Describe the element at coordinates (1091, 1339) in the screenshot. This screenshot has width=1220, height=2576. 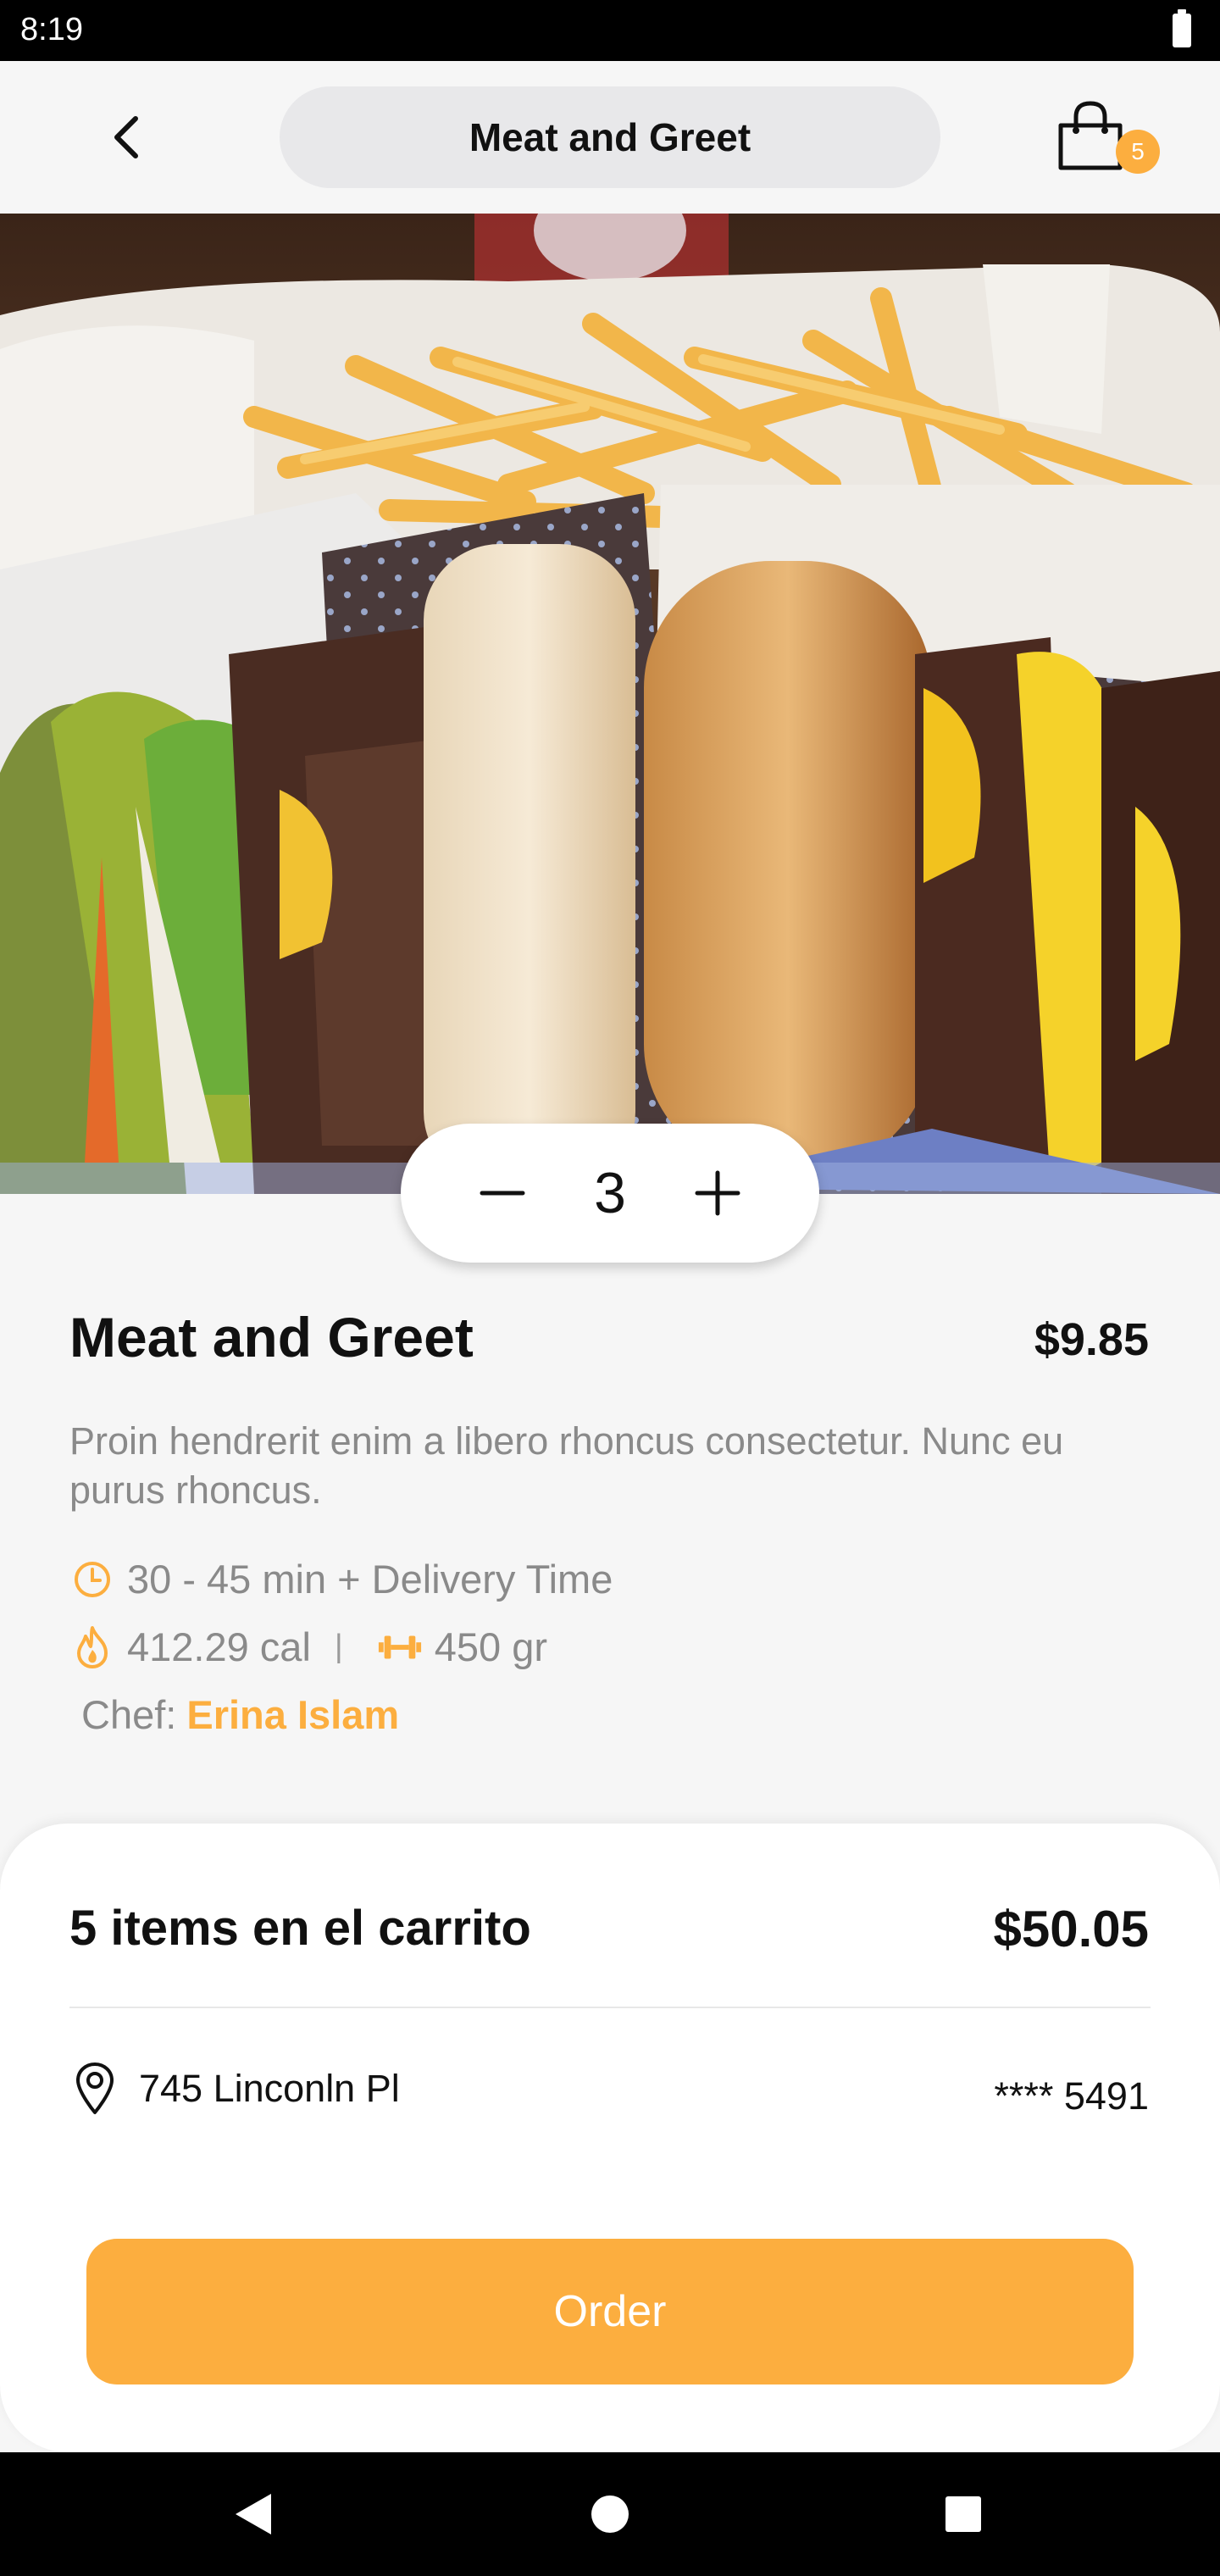
I see `product-price: $9.85` at that location.